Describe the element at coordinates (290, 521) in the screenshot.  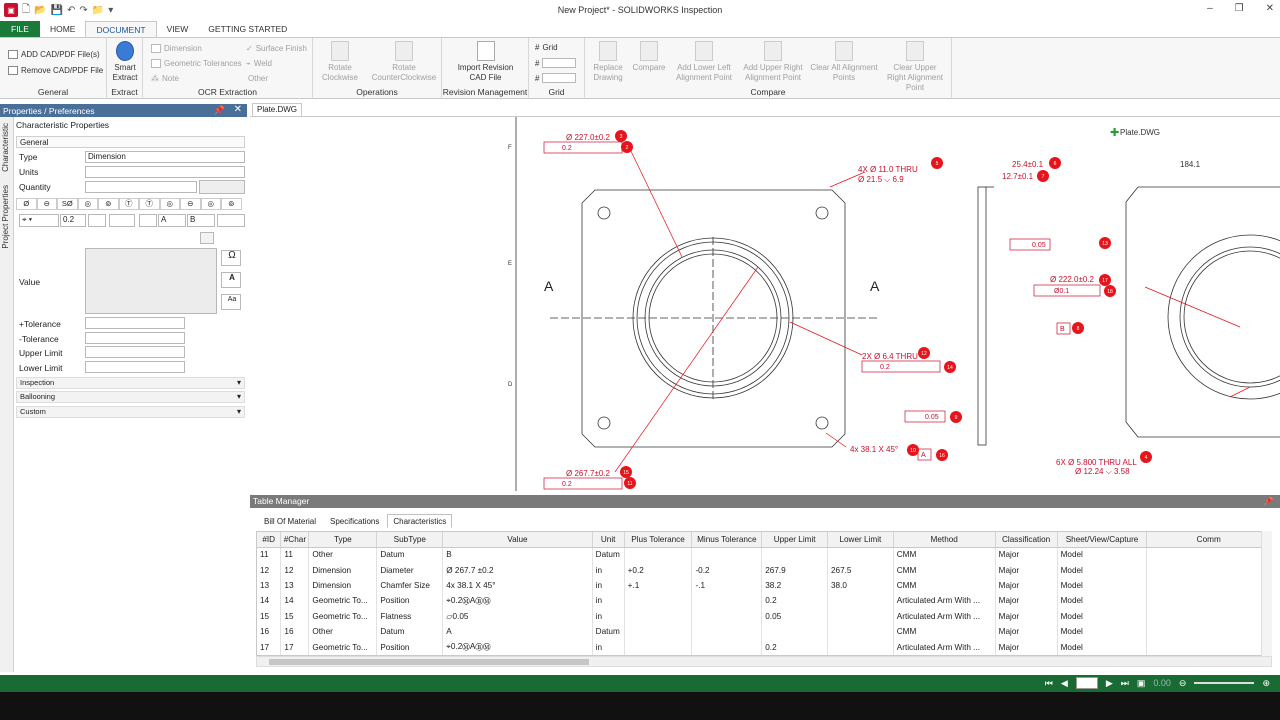
I see `tab-bill-of-material: Bill Of Material` at that location.